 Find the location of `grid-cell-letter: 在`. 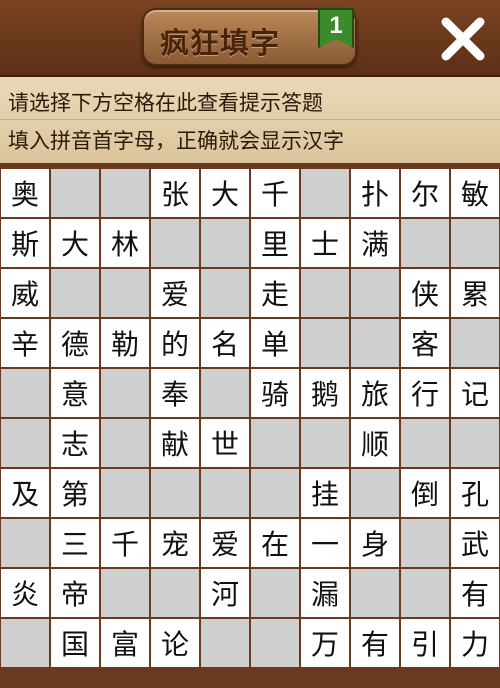

grid-cell-letter: 在 is located at coordinates (275, 543).